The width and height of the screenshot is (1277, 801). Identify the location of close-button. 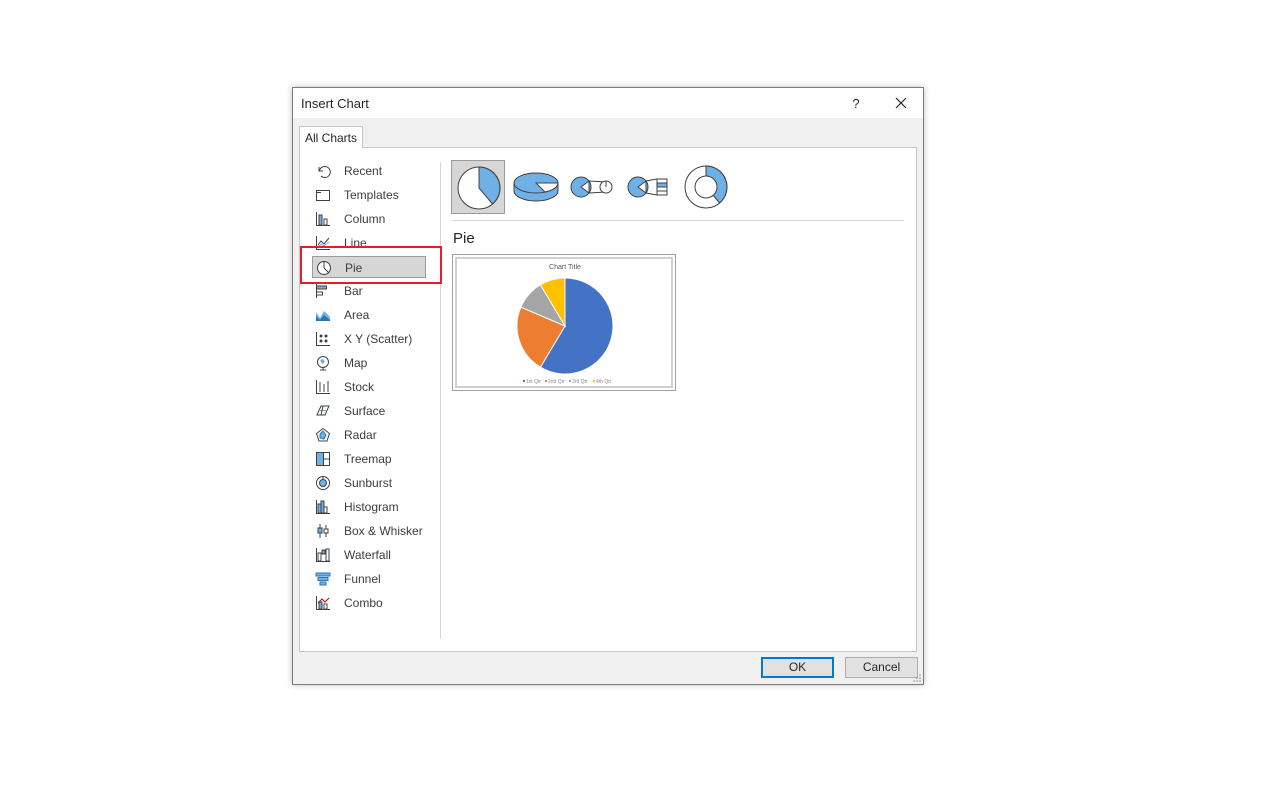
(901, 104).